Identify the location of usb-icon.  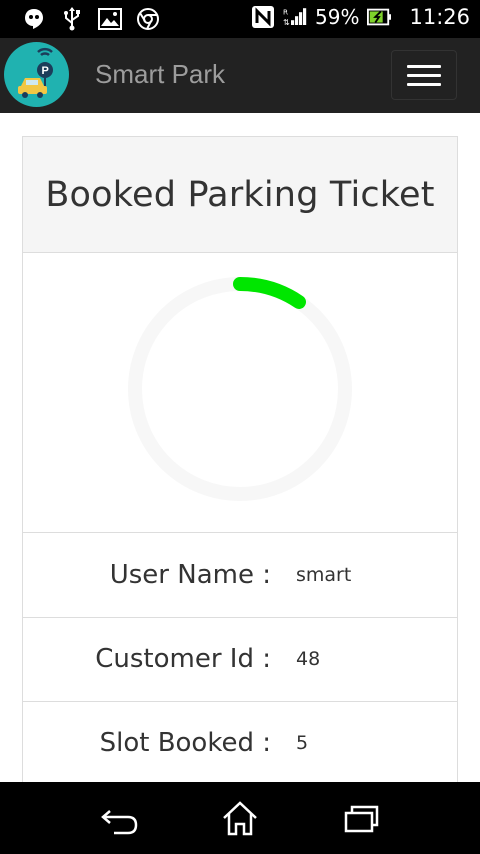
(72, 19).